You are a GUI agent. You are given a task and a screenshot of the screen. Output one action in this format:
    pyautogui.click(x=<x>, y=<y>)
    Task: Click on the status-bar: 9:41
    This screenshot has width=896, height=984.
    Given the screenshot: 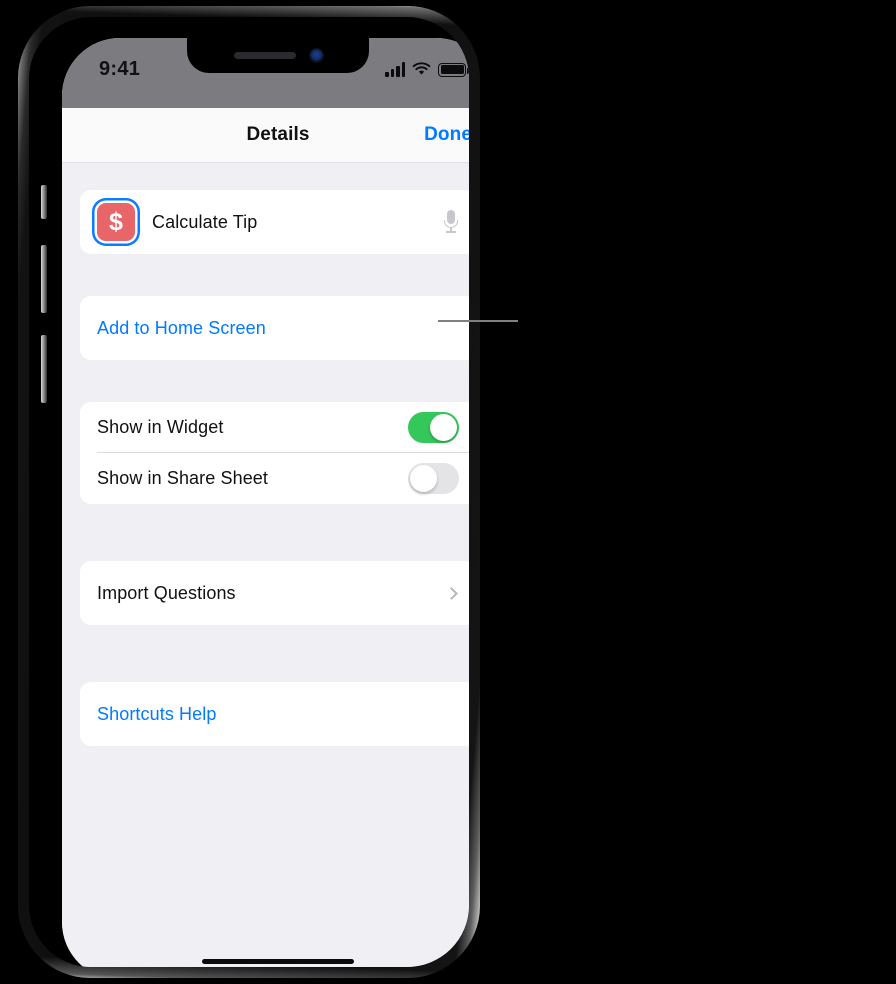 What is the action you would take?
    pyautogui.click(x=265, y=73)
    